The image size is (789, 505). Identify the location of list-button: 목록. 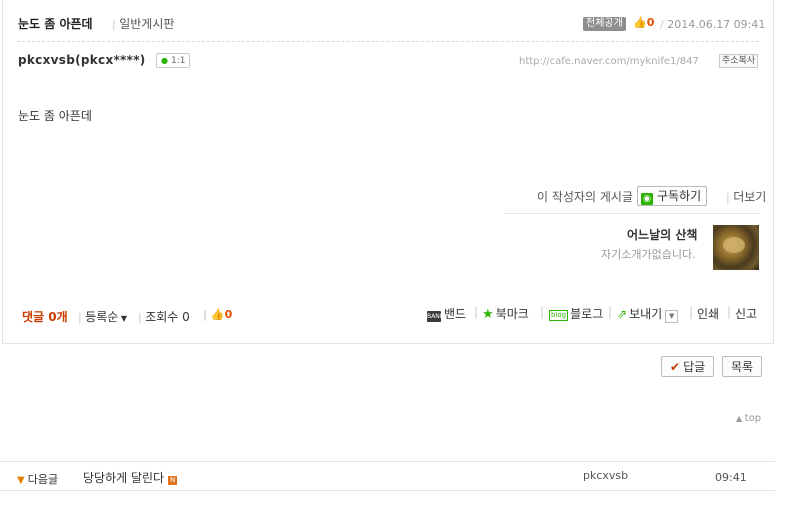
(742, 366).